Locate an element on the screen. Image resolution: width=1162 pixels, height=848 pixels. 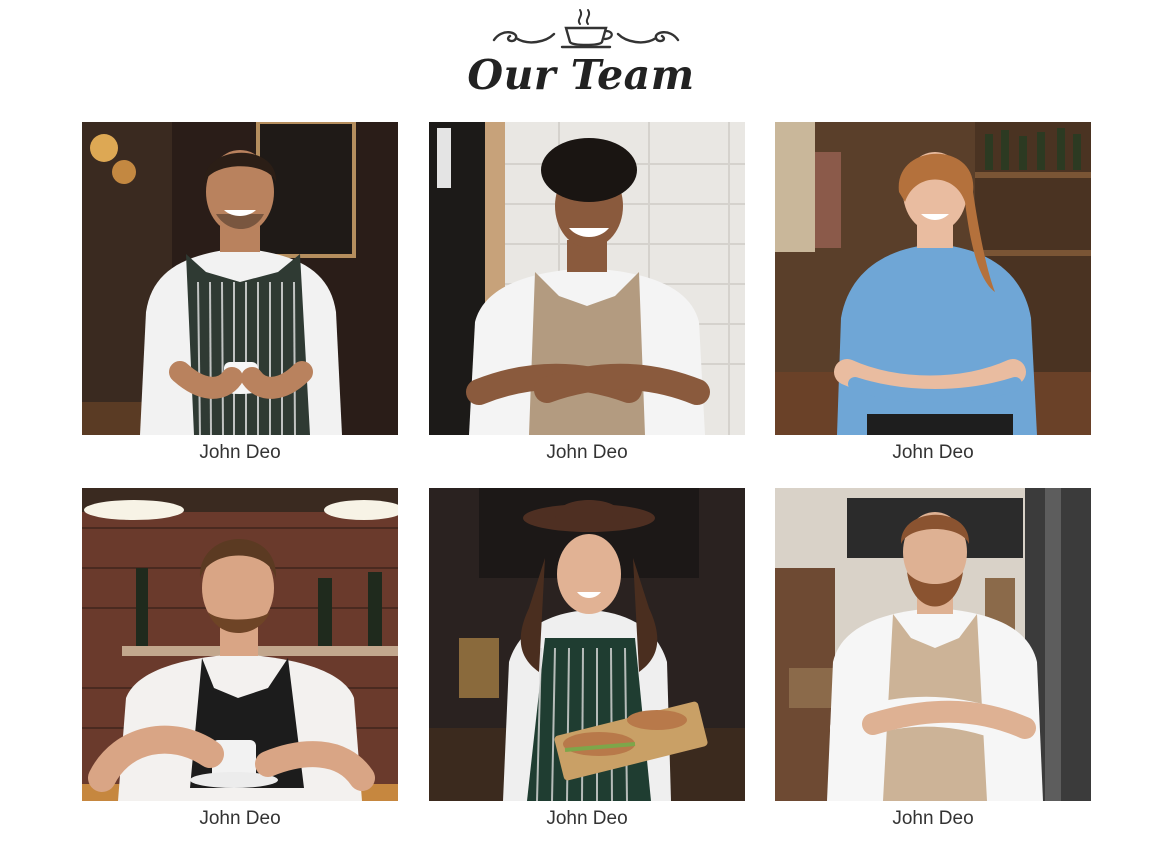
page-header: Our Team is located at coordinates (581, 55).